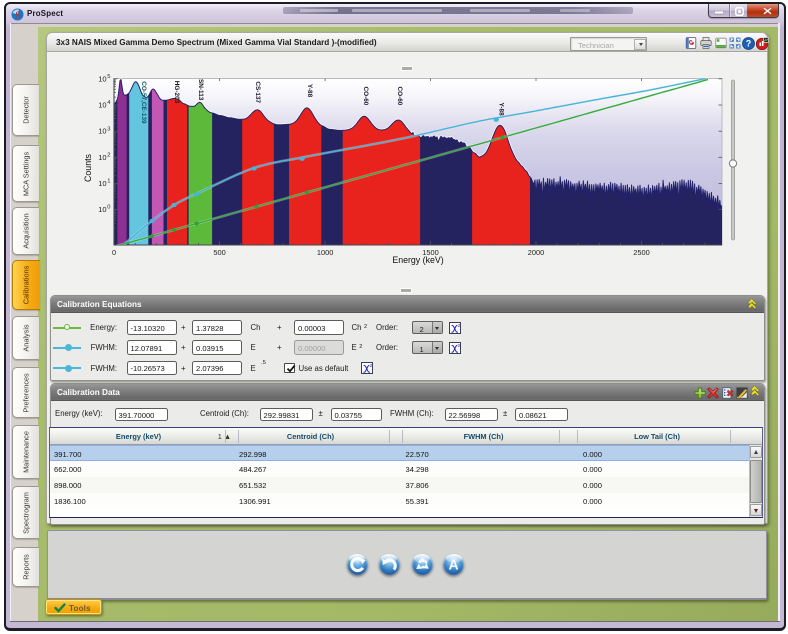  I want to click on svg-text: 104, so click(104, 104).